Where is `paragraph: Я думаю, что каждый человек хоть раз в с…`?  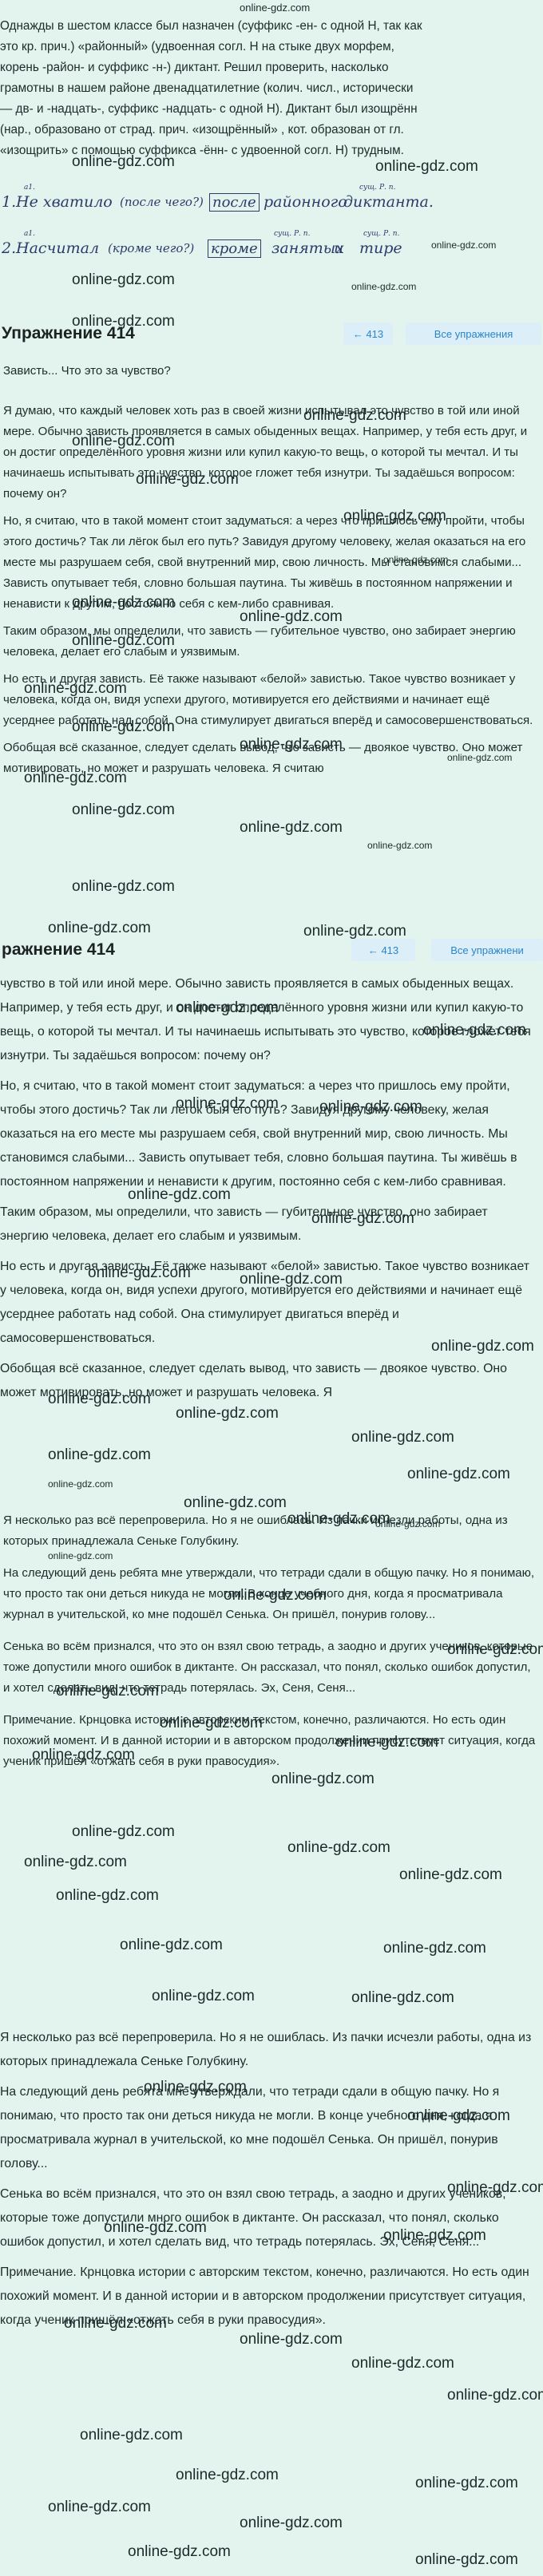
paragraph: Я думаю, что каждый человек хоть раз в с… is located at coordinates (265, 452).